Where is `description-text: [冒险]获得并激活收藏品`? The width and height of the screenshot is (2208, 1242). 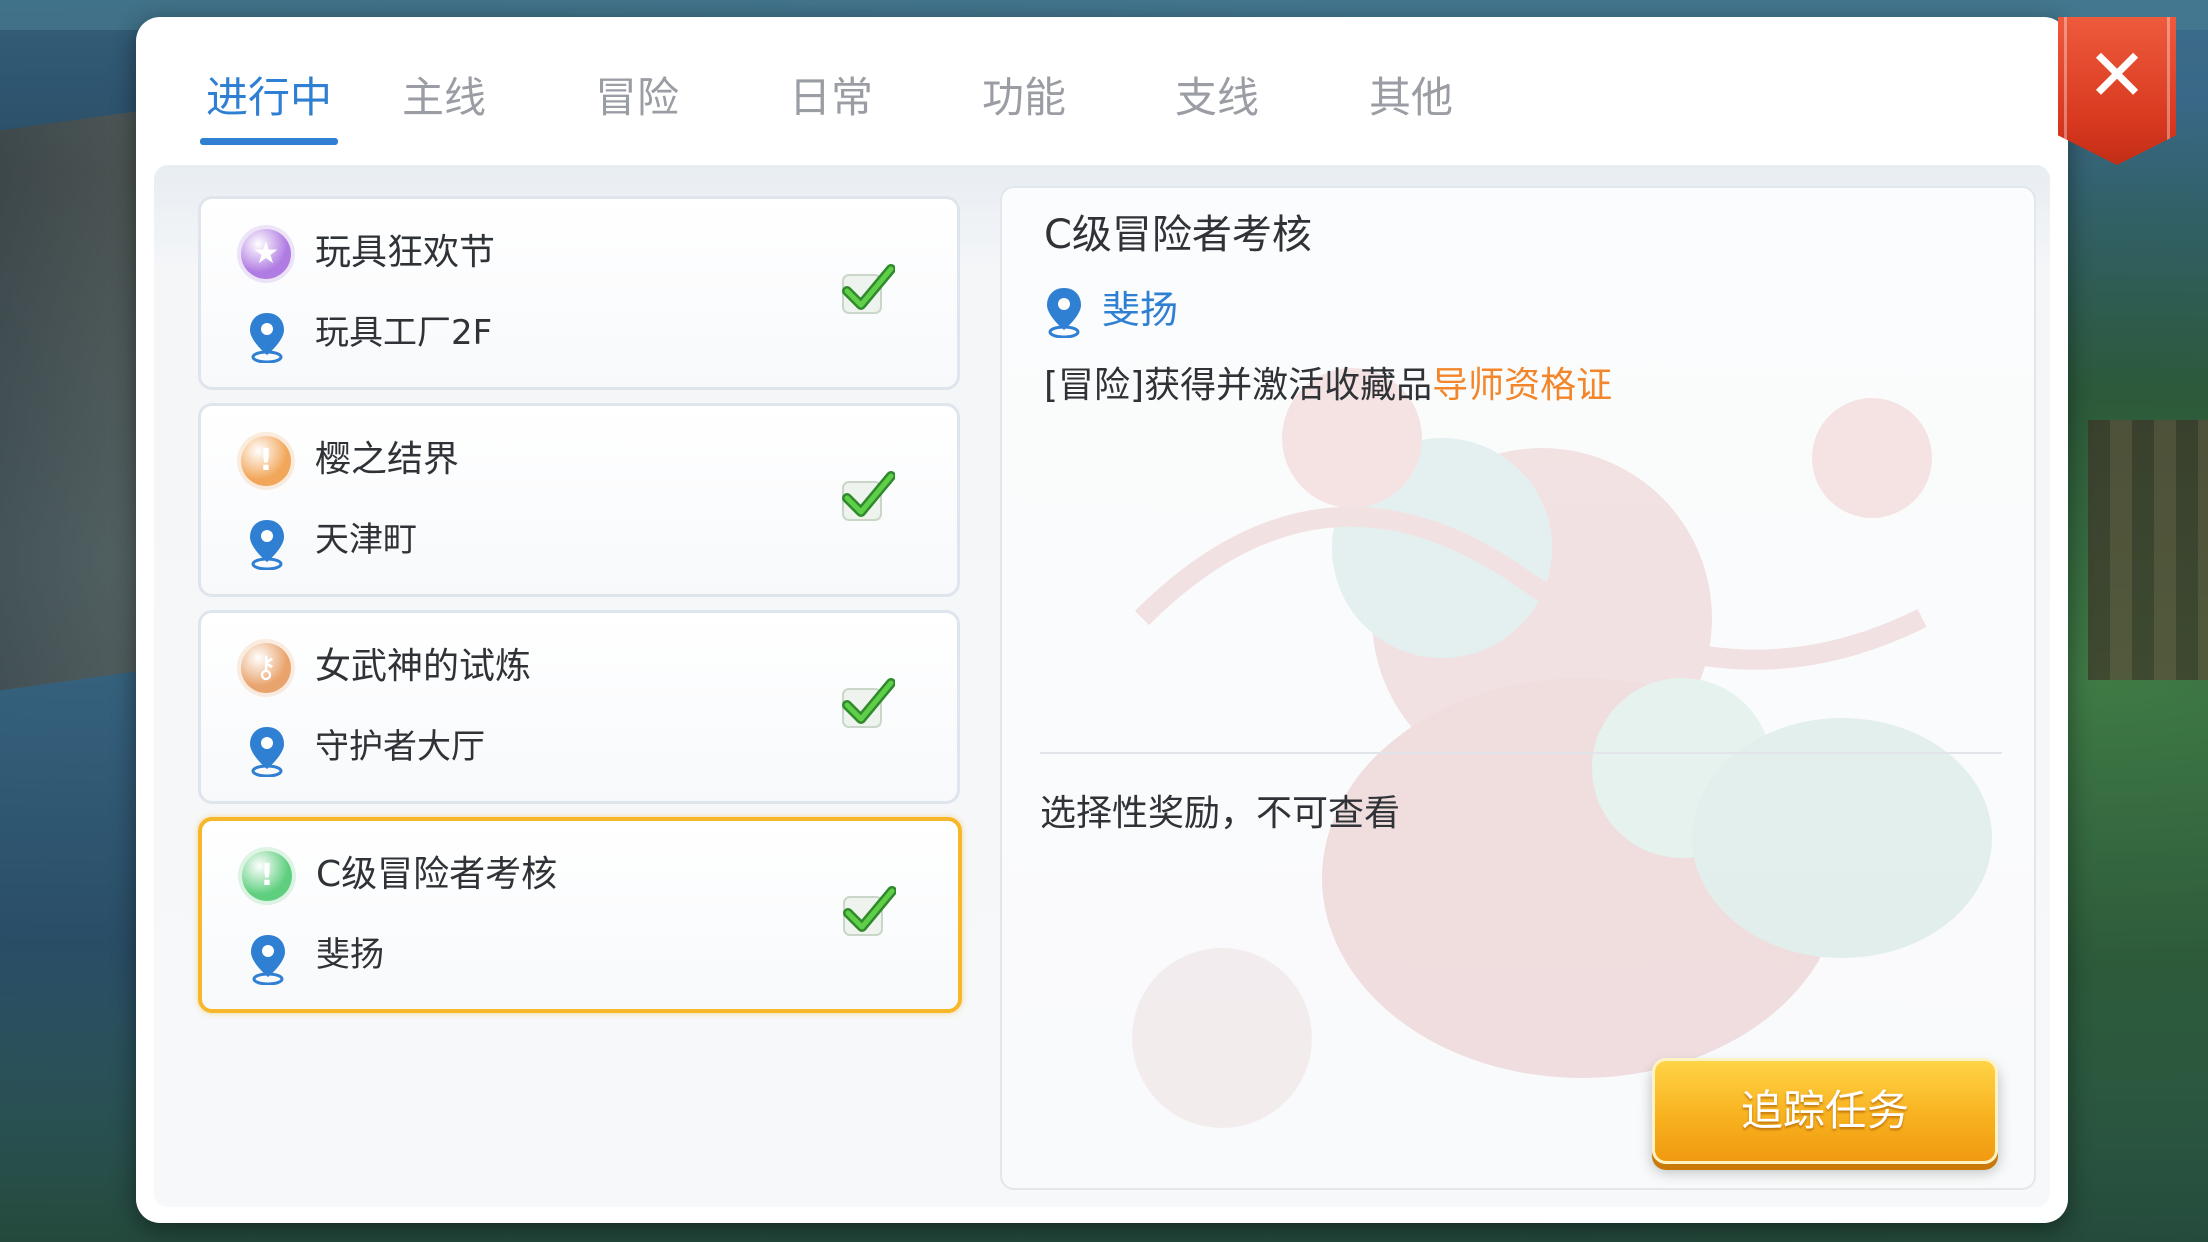 description-text: [冒险]获得并激活收藏品 is located at coordinates (1238, 385).